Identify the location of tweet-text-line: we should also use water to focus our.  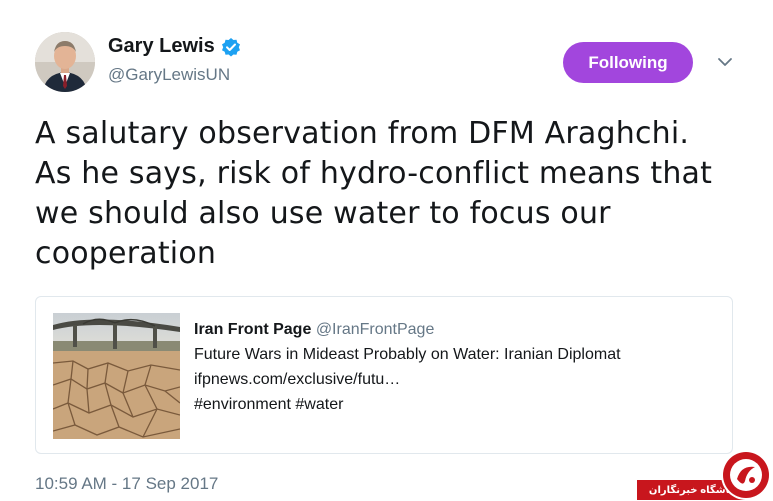
(323, 213).